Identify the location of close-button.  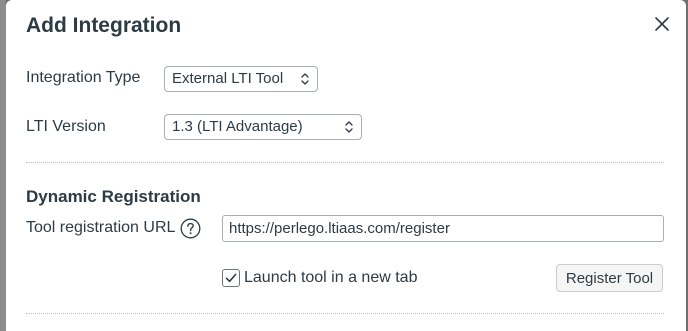
(662, 24).